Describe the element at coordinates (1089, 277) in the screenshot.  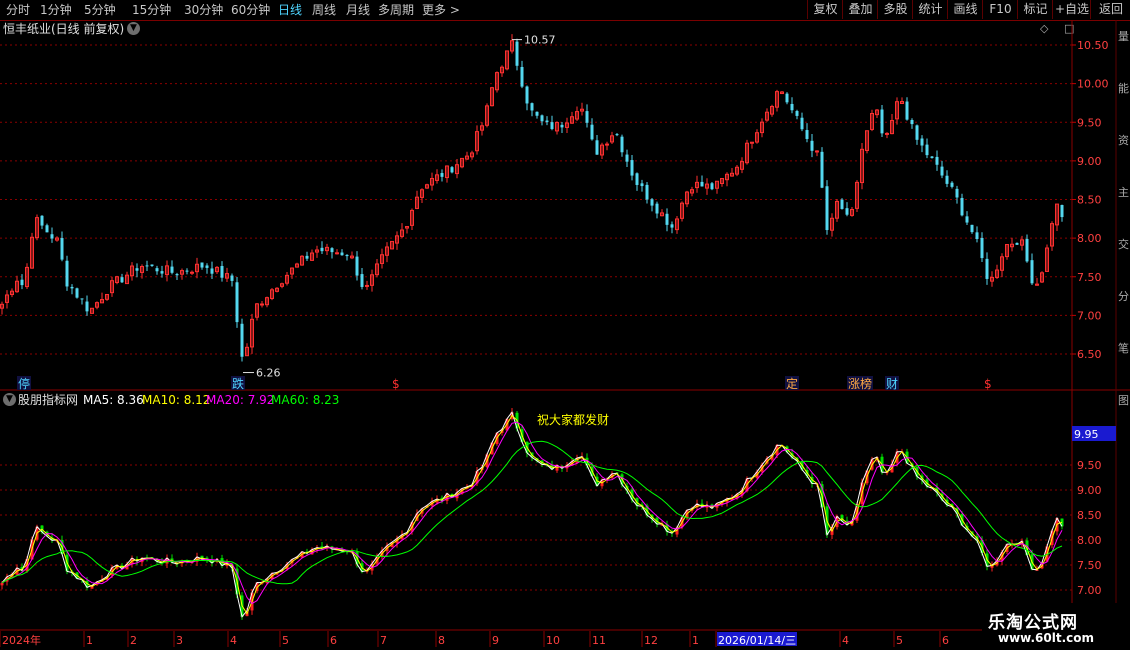
I see `price-label-6: 7.50` at that location.